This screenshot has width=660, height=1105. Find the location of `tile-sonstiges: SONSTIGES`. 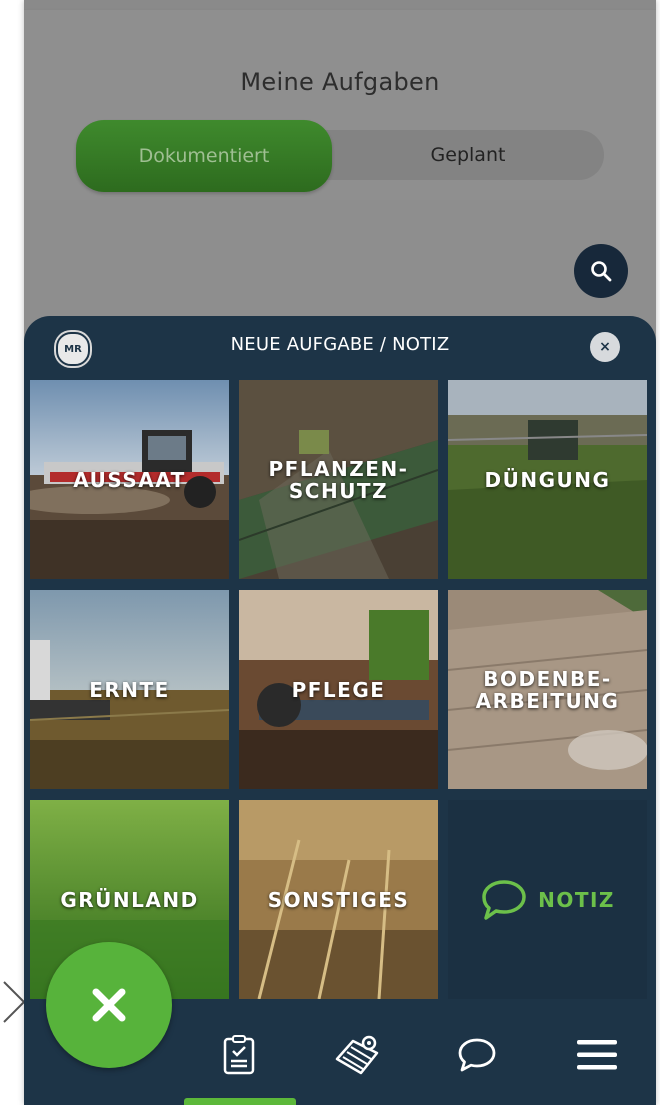

tile-sonstiges: SONSTIGES is located at coordinates (338, 899).